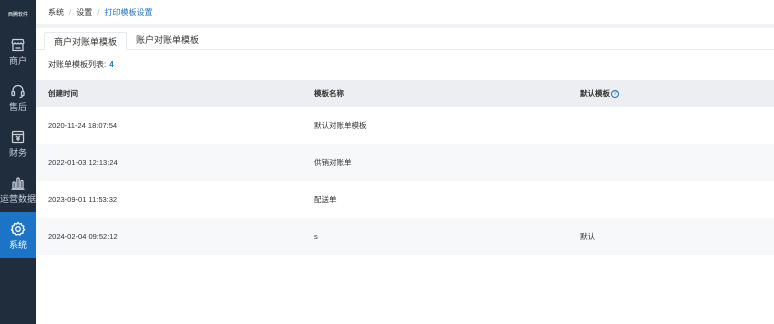 This screenshot has height=324, width=774. Describe the element at coordinates (167, 40) in the screenshot. I see `tab-account-statement-template: 账户对账单模板` at that location.